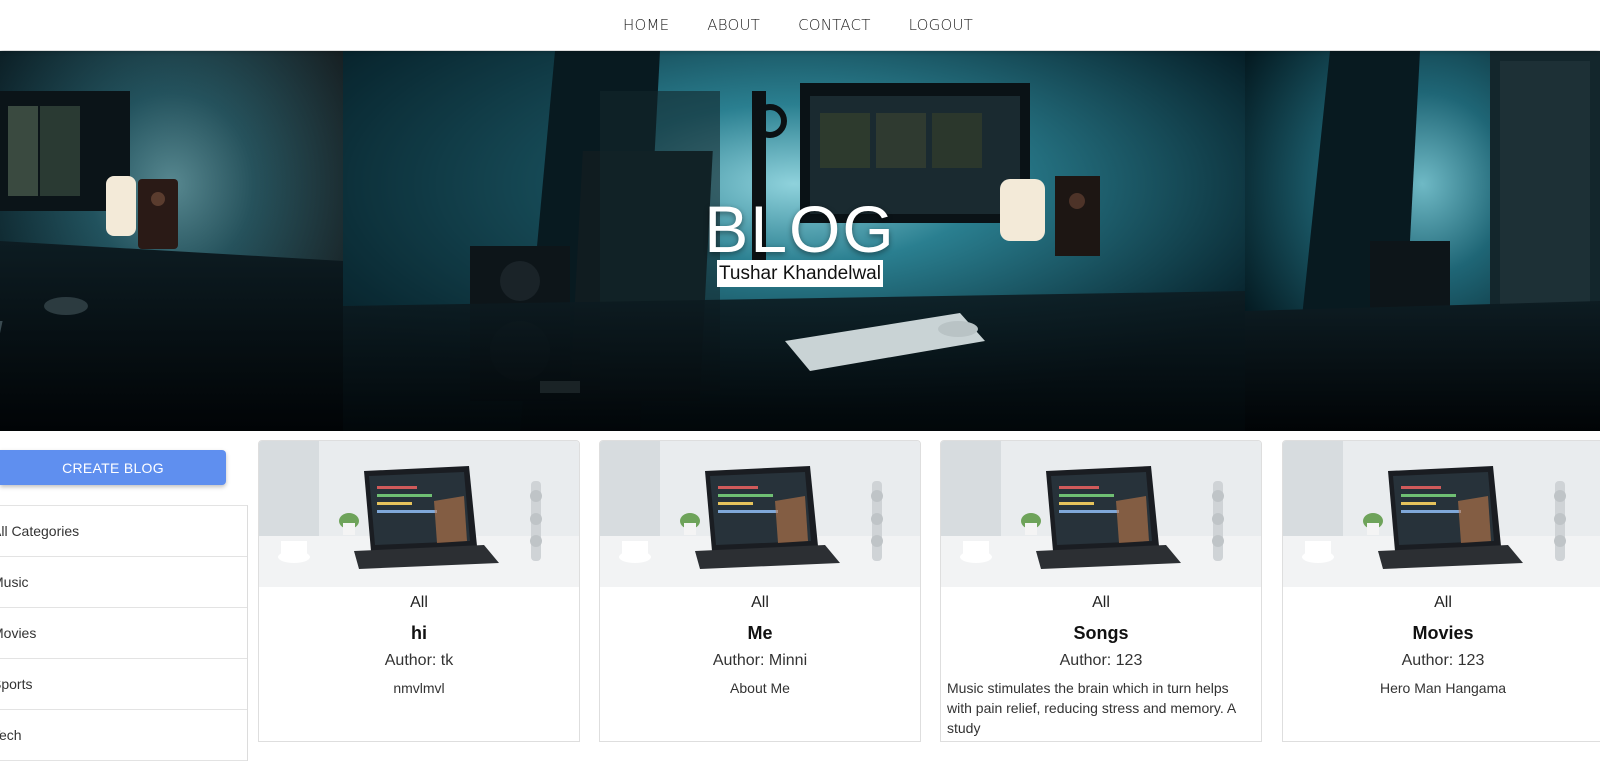 The width and height of the screenshot is (1600, 761). Describe the element at coordinates (800, 229) in the screenshot. I see `hero-title: BLOG` at that location.